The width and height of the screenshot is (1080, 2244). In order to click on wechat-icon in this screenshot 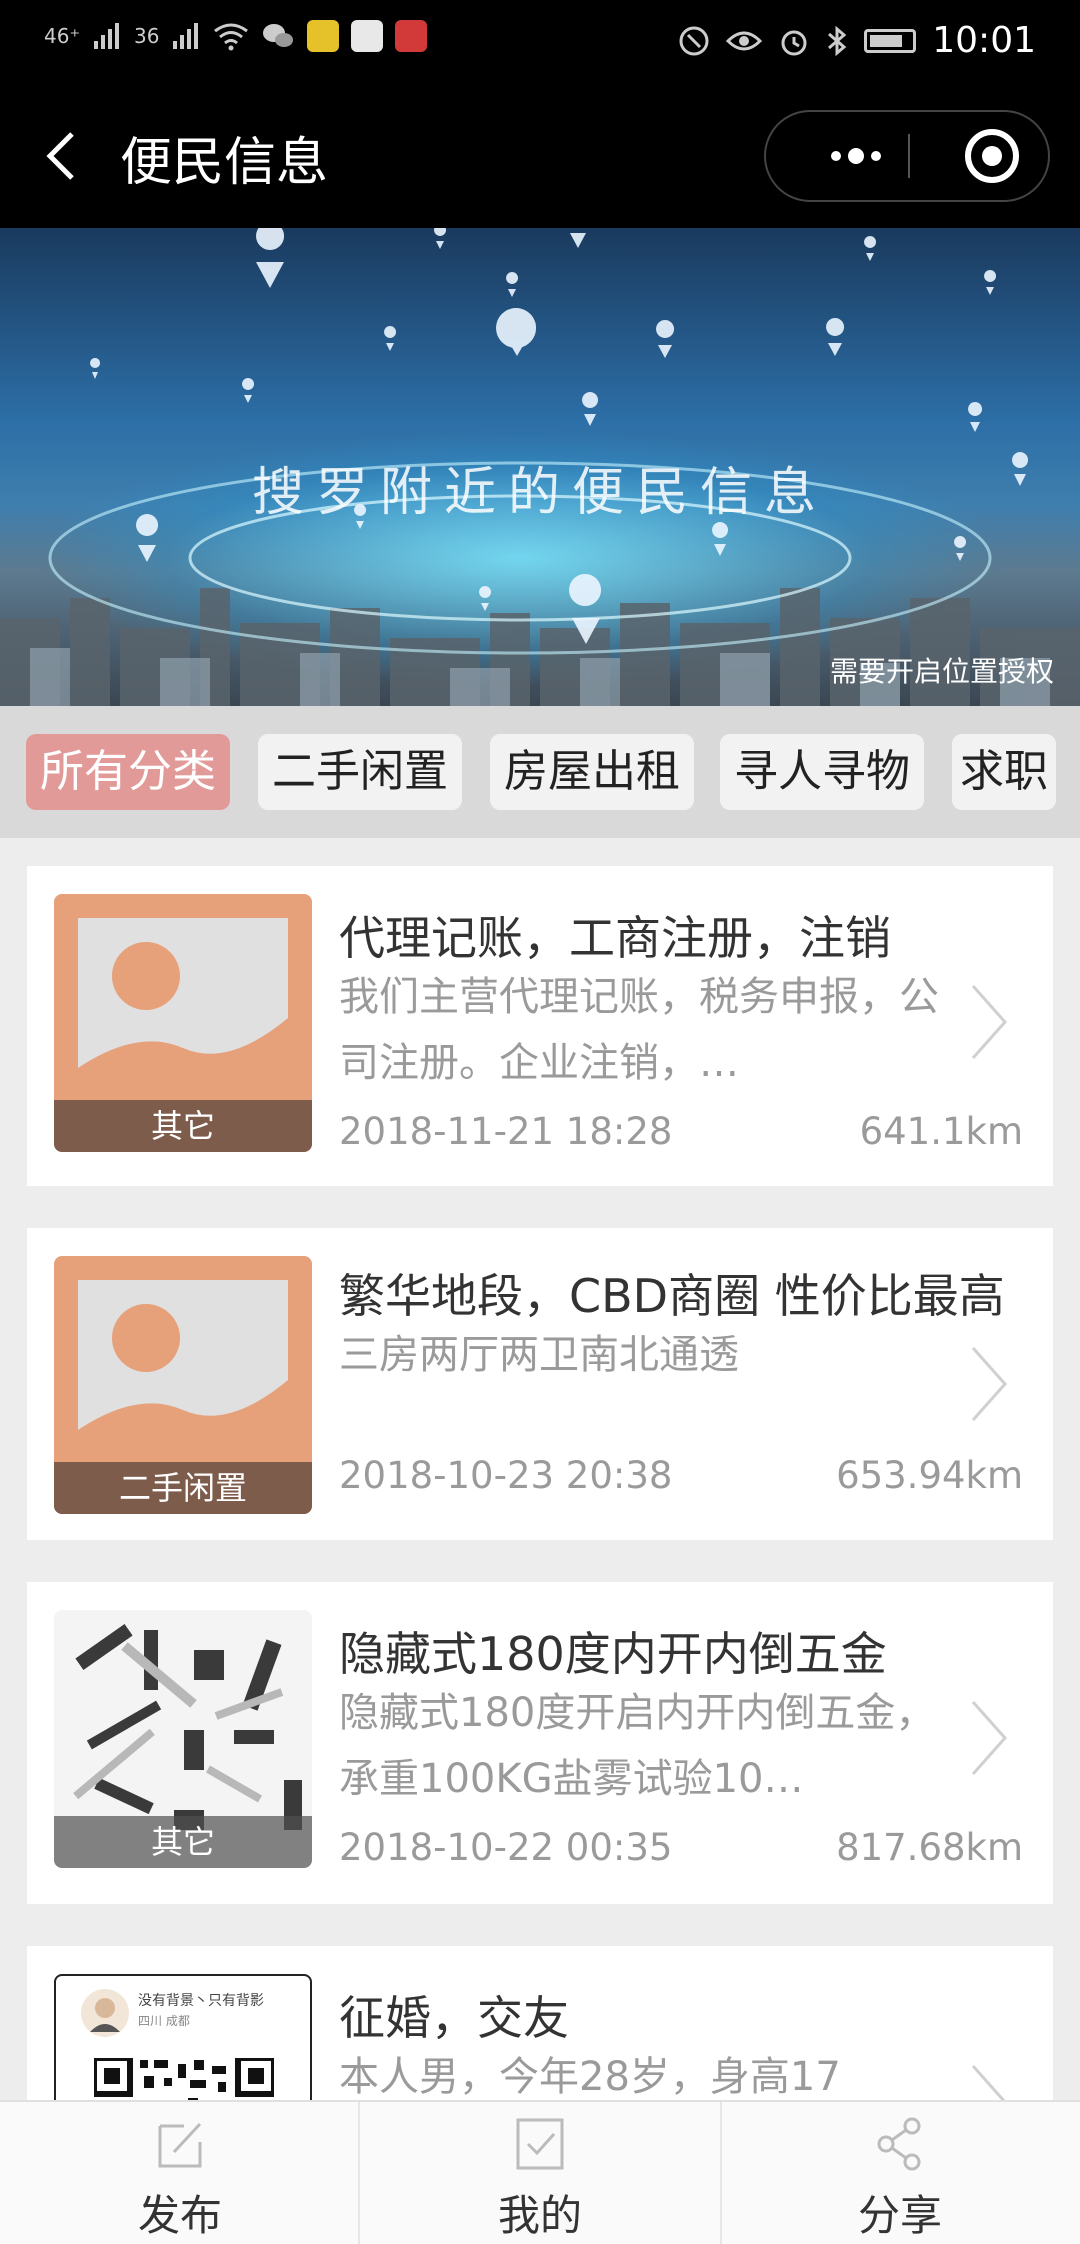, I will do `click(278, 35)`.